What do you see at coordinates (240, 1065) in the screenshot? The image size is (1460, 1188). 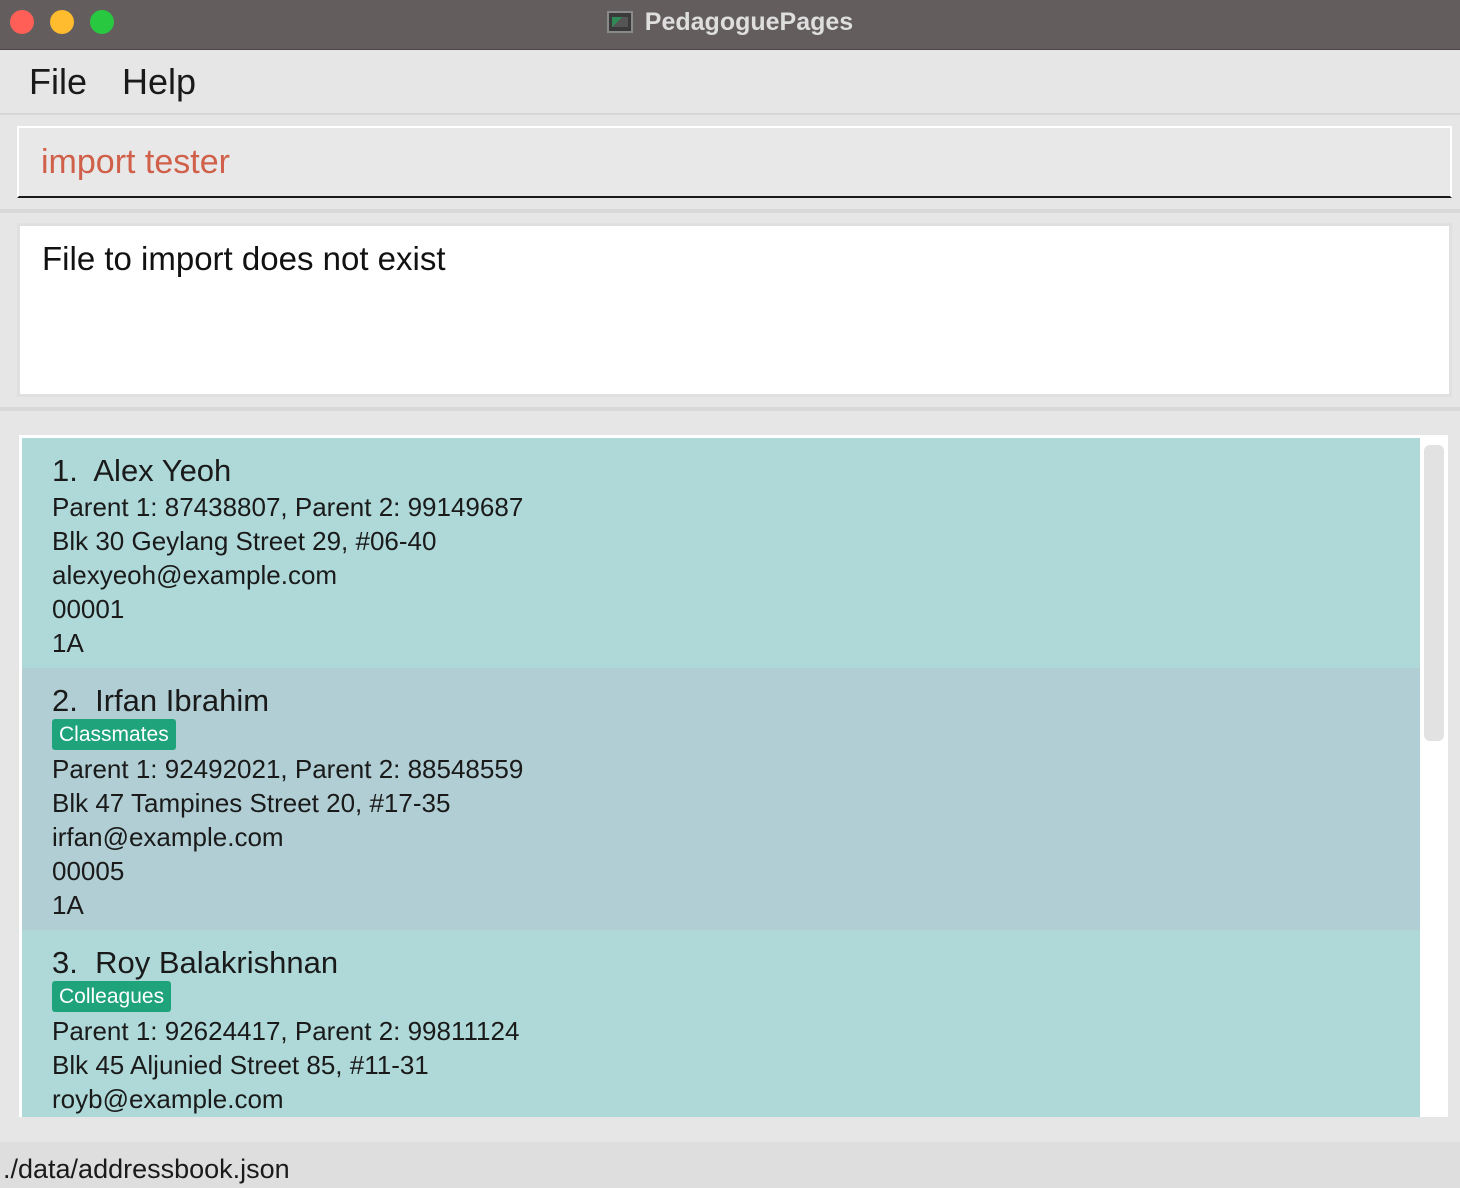 I see `person-address: Blk 45 Aljunied Street 85, #11-31` at bounding box center [240, 1065].